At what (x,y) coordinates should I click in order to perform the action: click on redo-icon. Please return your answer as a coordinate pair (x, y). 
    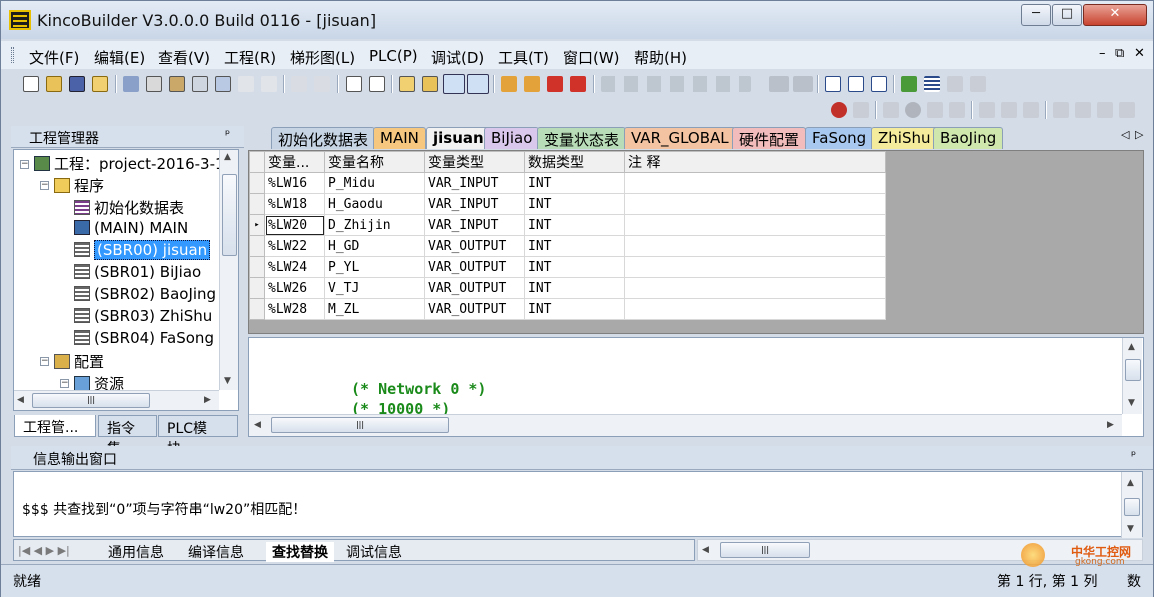
    Looking at the image, I should click on (269, 84).